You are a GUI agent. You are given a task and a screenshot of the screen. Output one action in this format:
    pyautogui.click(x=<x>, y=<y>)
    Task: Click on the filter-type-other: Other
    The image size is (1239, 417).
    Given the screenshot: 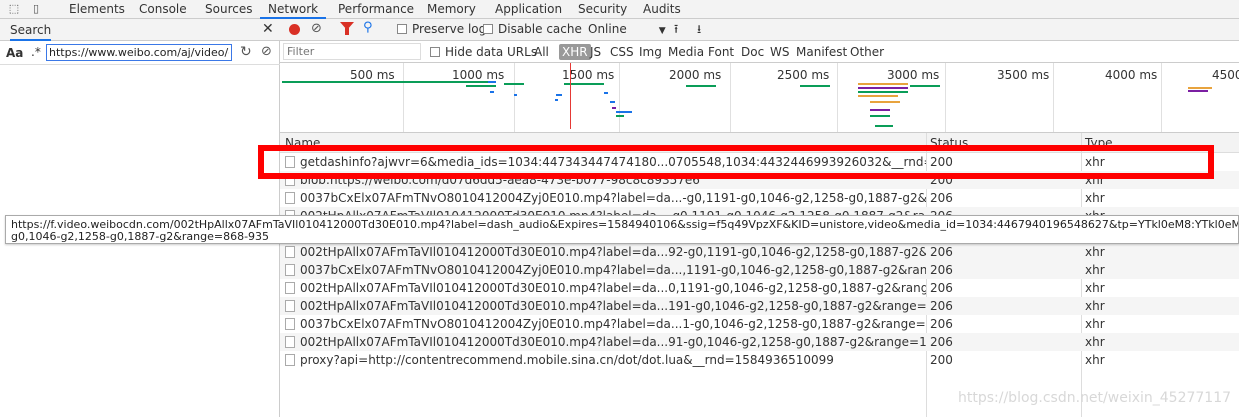 What is the action you would take?
    pyautogui.click(x=867, y=52)
    